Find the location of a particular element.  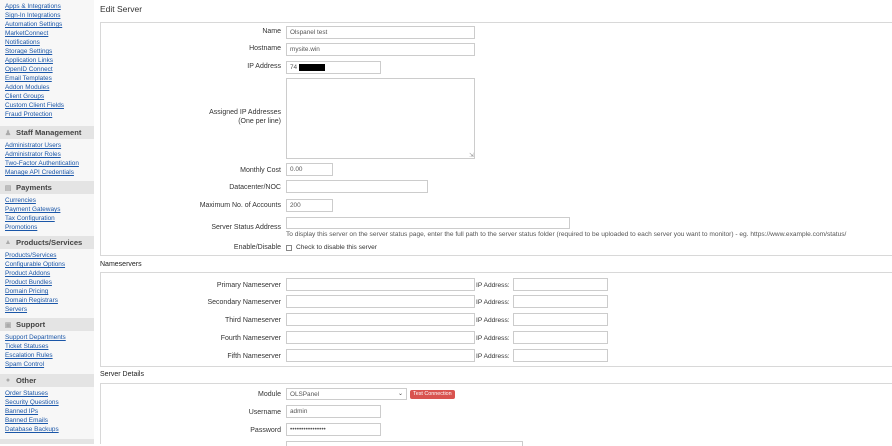

sidebar-section-staff-management: ♟ Staff Management is located at coordinates (47, 132).